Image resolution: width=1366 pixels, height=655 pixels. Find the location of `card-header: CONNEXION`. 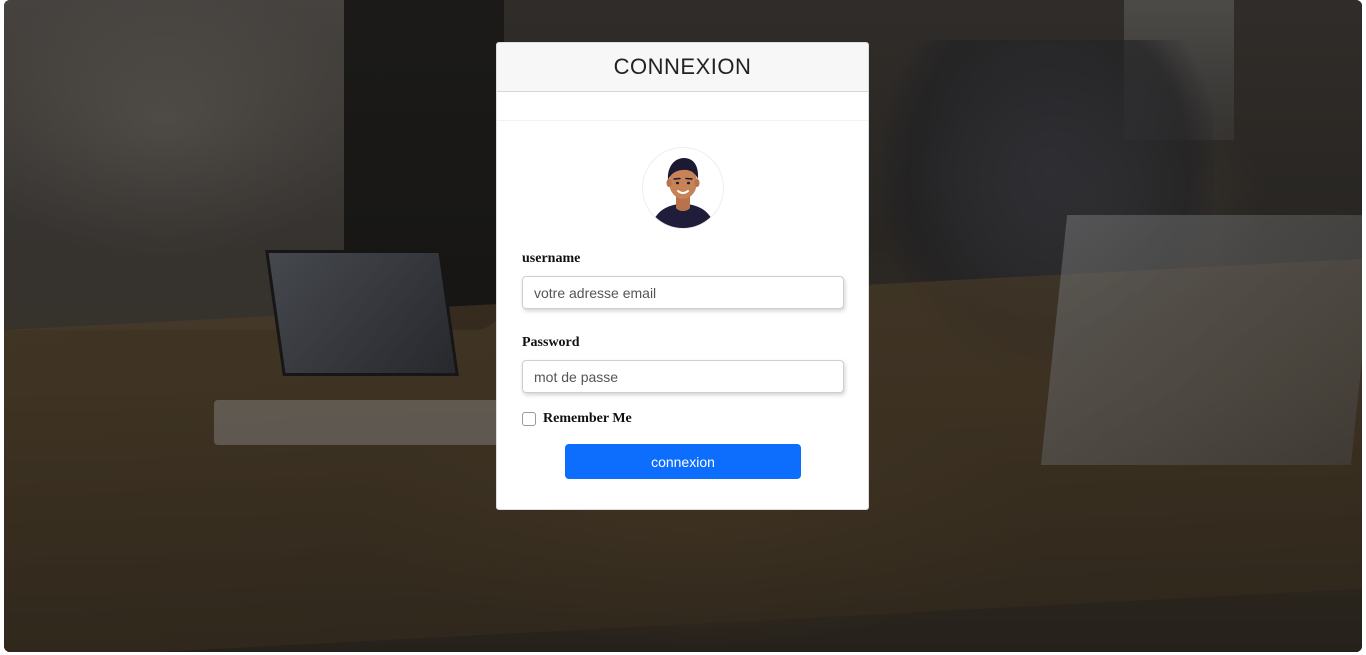

card-header: CONNEXION is located at coordinates (682, 67).